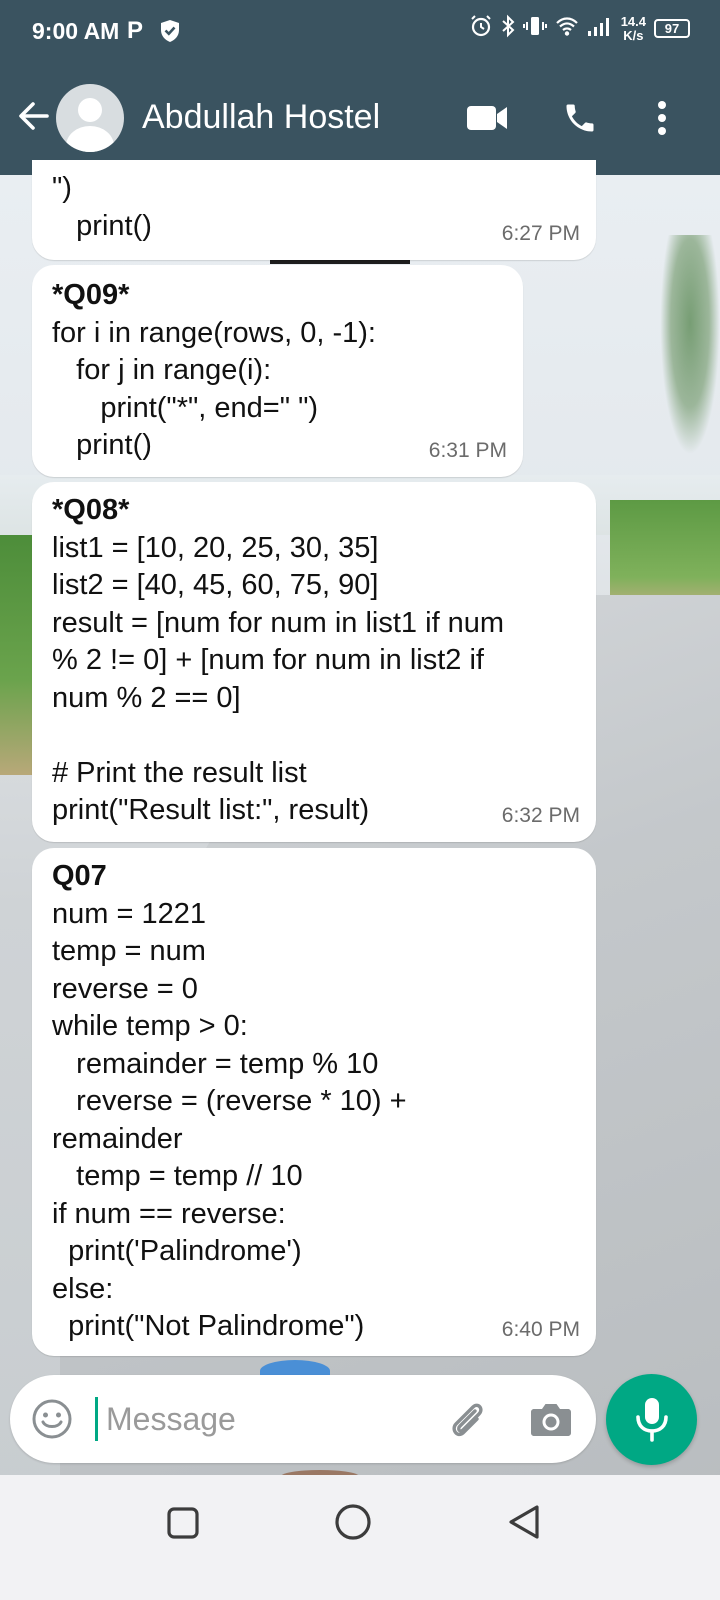 The height and width of the screenshot is (1600, 720). What do you see at coordinates (600, 28) in the screenshot?
I see `signal-icon` at bounding box center [600, 28].